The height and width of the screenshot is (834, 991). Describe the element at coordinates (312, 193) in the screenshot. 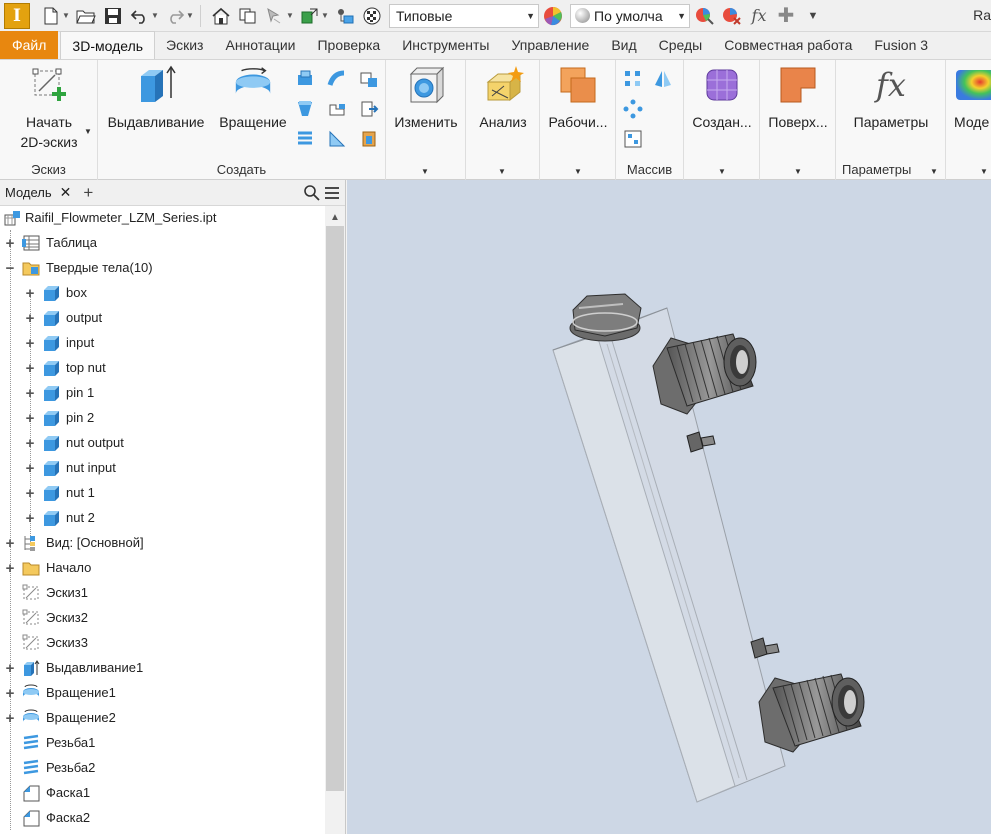

I see `search-icon` at that location.